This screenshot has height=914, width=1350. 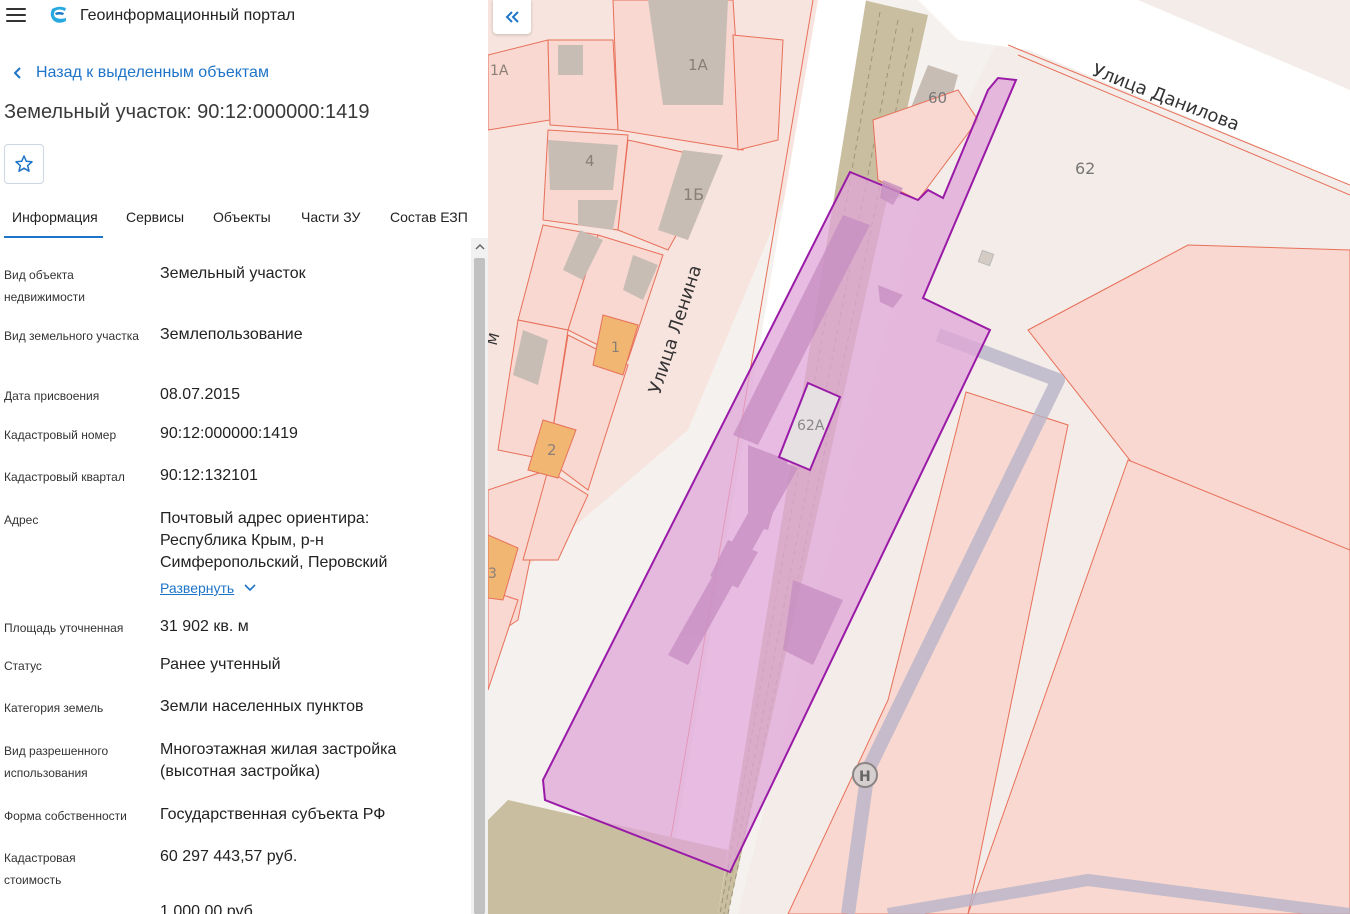 I want to click on scroll-up-arrow, so click(x=479, y=246).